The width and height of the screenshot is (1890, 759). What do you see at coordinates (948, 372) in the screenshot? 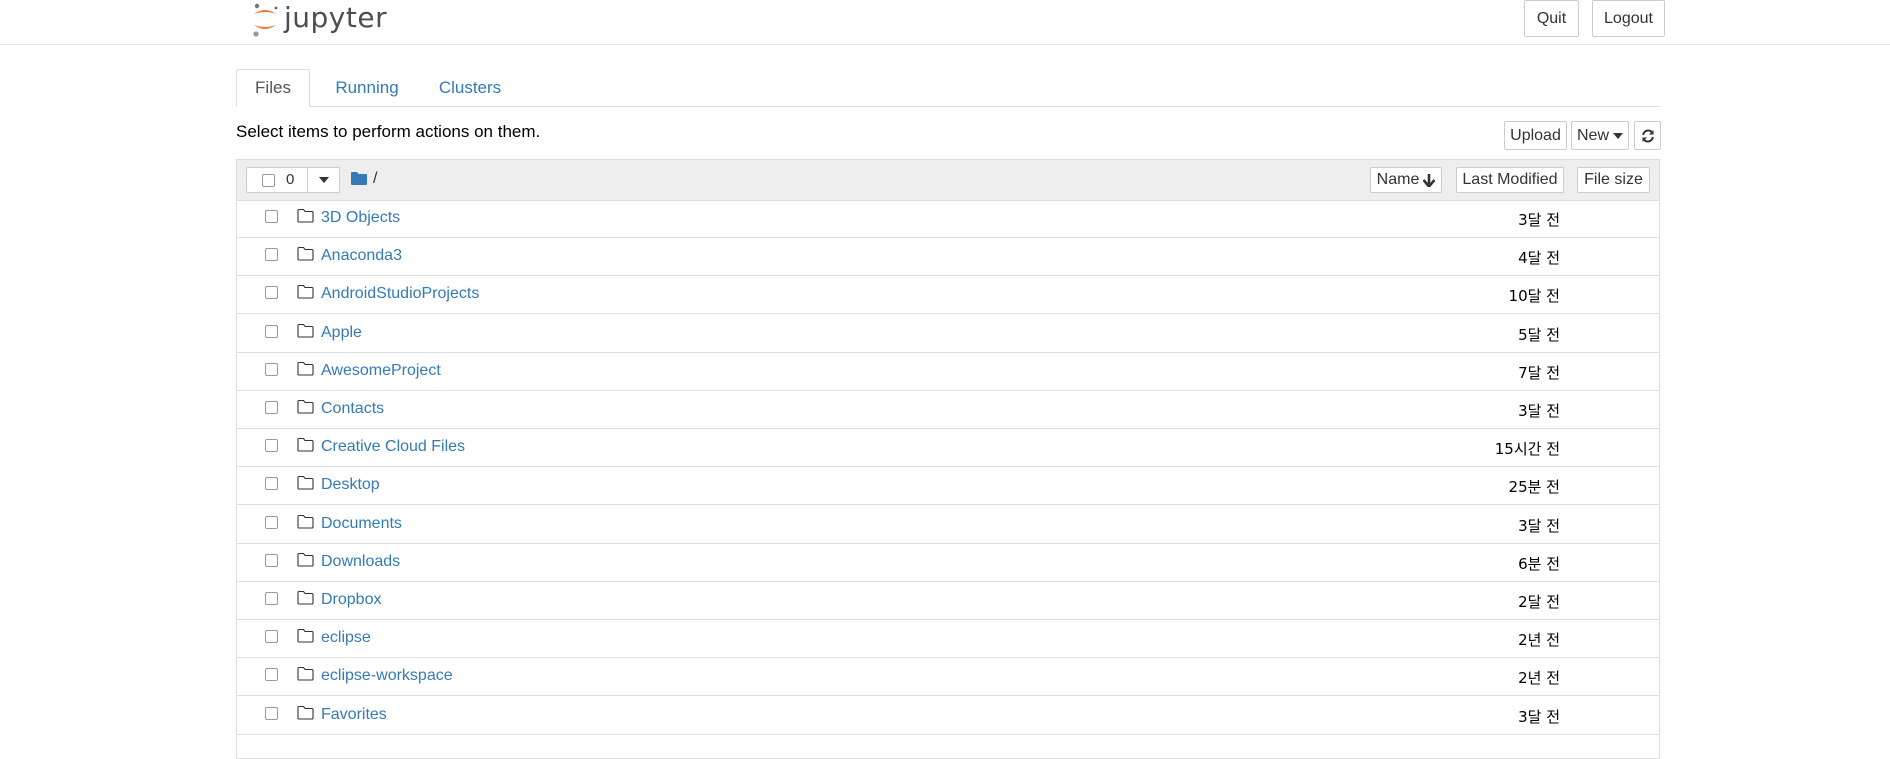
I see `list-item: AwesomeProject 7달 전` at bounding box center [948, 372].